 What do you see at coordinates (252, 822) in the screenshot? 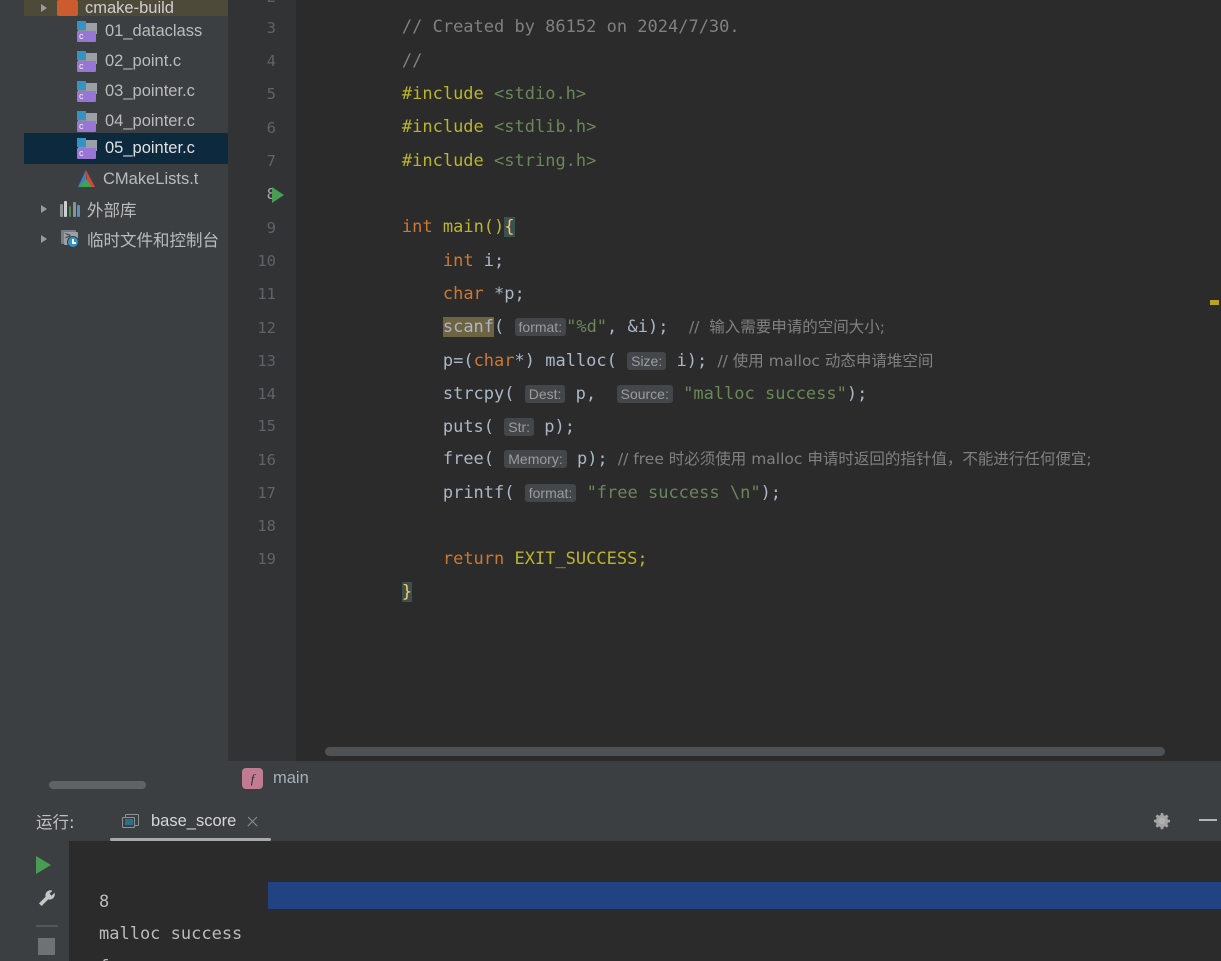
I see `close-icon` at bounding box center [252, 822].